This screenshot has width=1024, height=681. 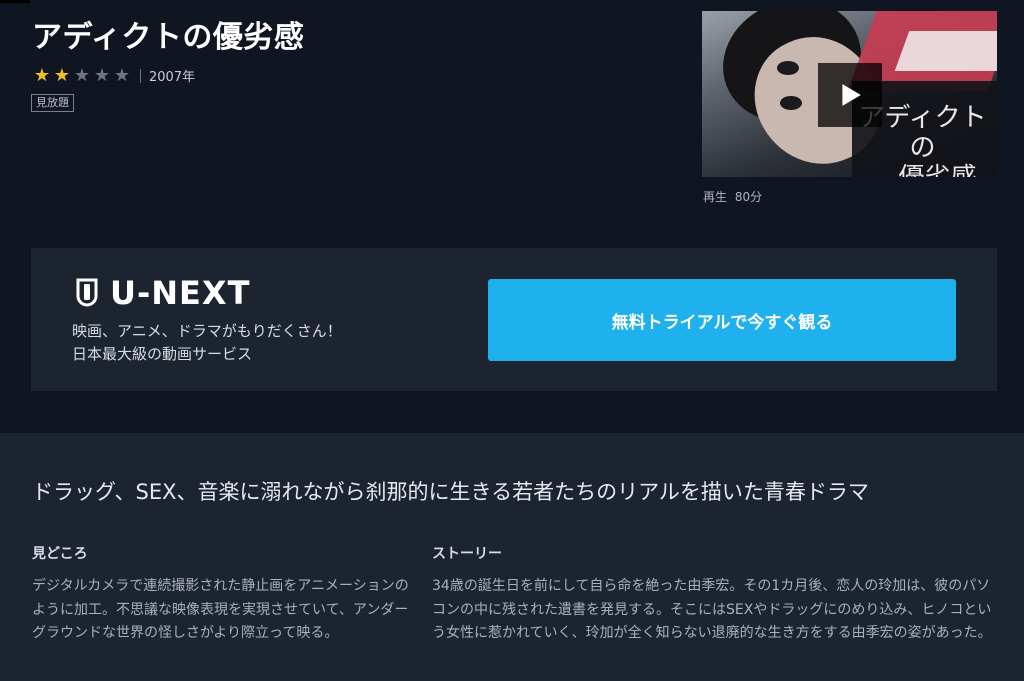 I want to click on u-next-logo: U-NEXT, so click(x=163, y=293).